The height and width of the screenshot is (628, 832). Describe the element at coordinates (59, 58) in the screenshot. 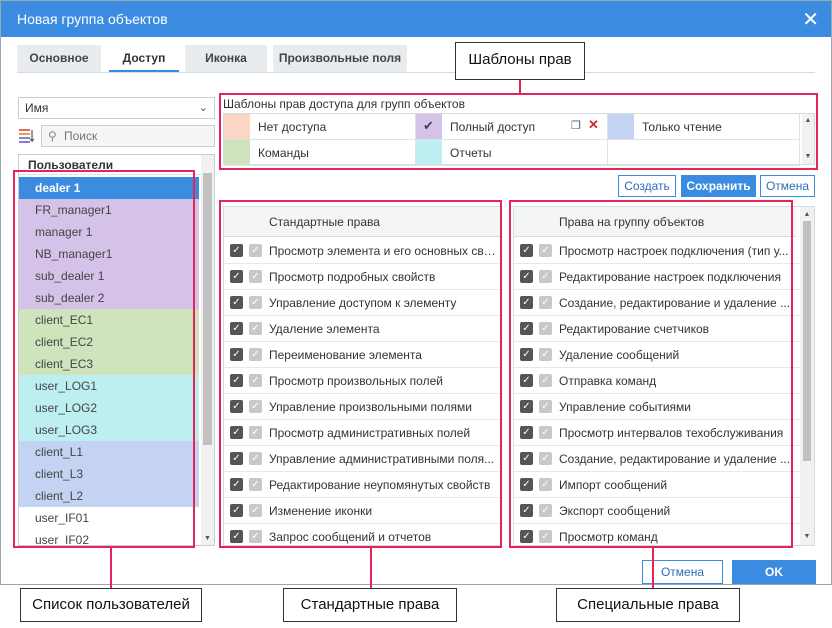

I see `tab-basic: Основное` at that location.